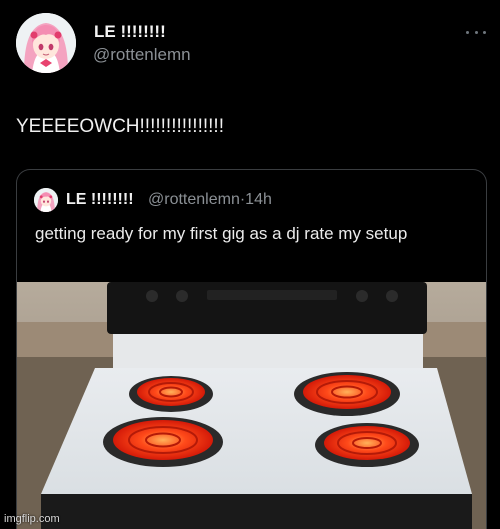 The image size is (500, 529). I want to click on quoted-display-name: LE !!!!!!!!, so click(100, 200).